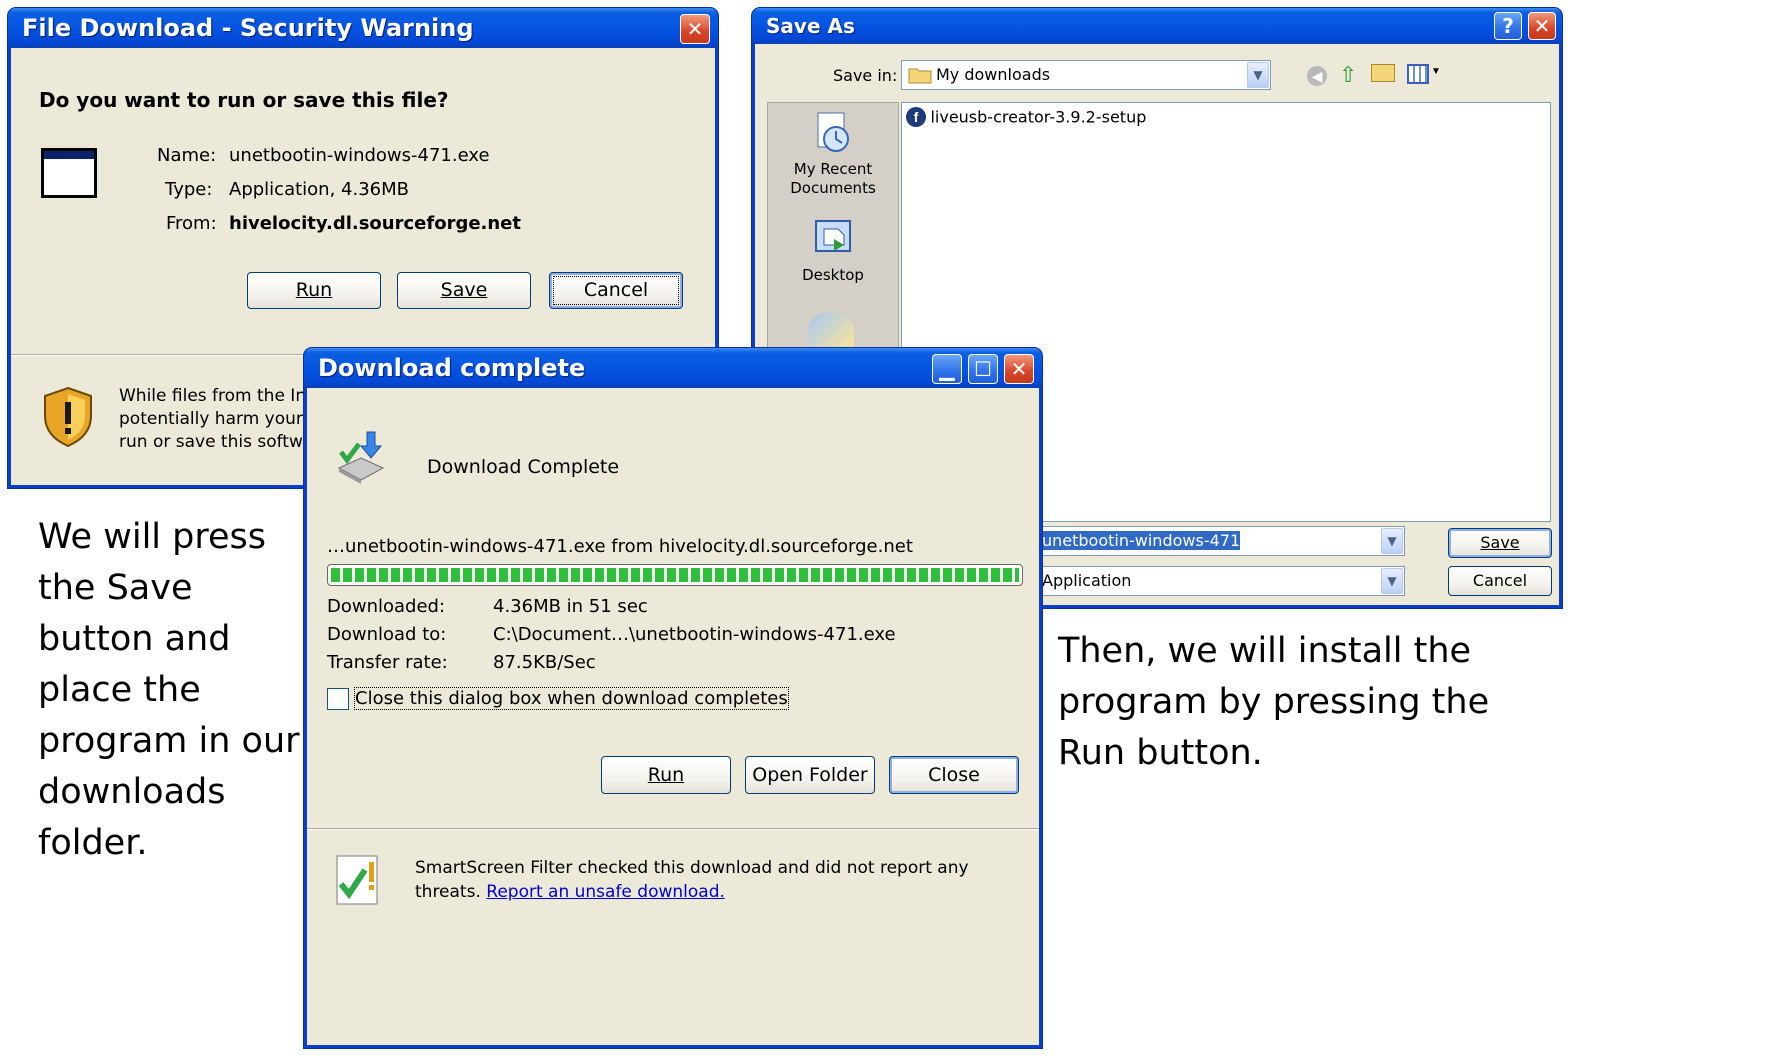 The width and height of the screenshot is (1773, 1055). I want to click on type-label: Type:, so click(189, 189).